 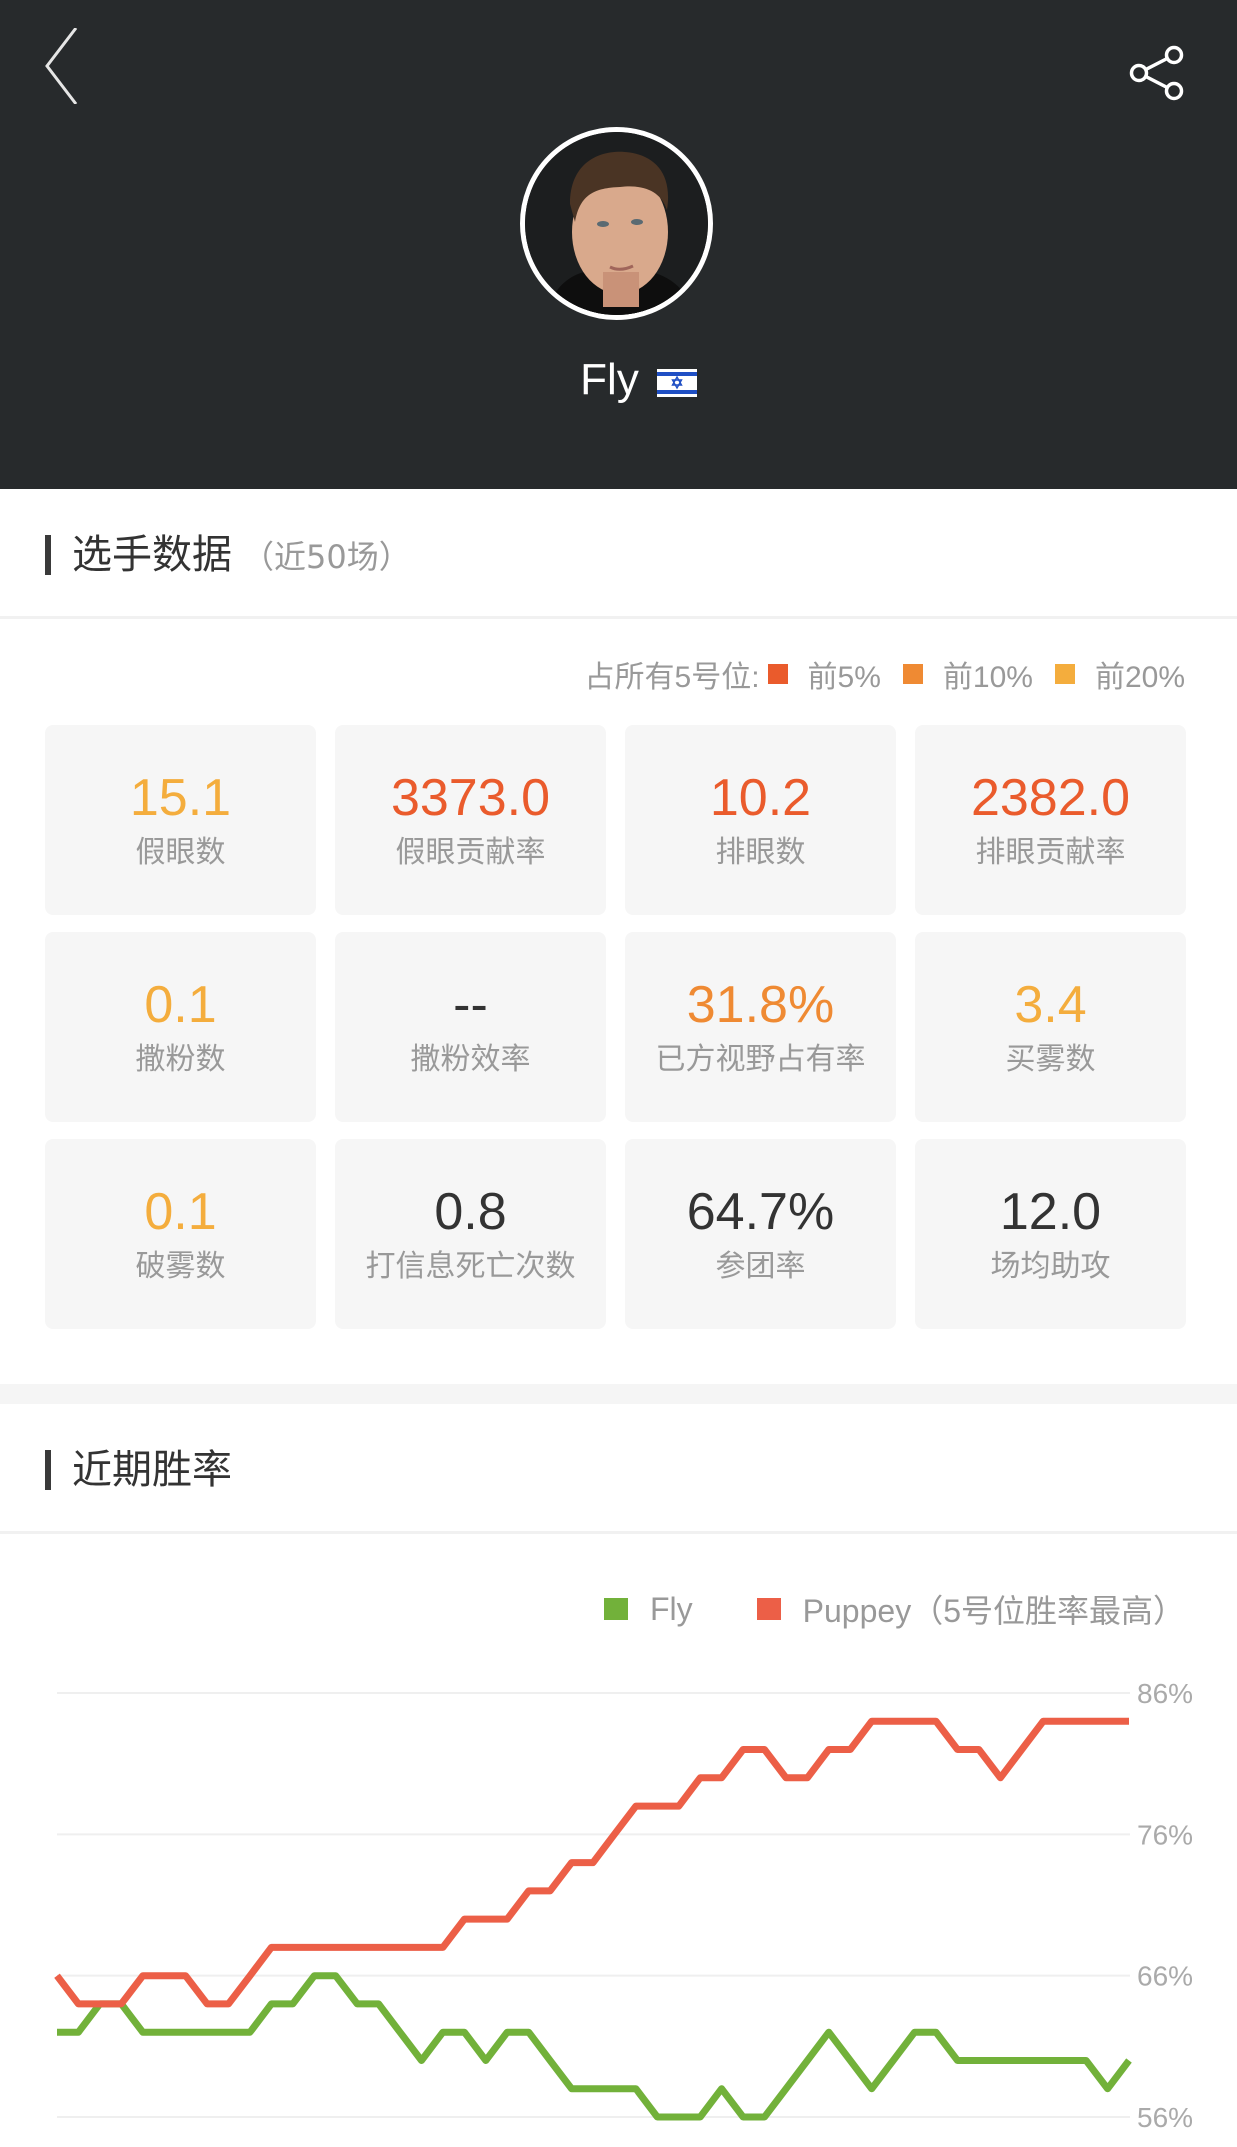 I want to click on stat-label: 破雾数, so click(x=180, y=1266).